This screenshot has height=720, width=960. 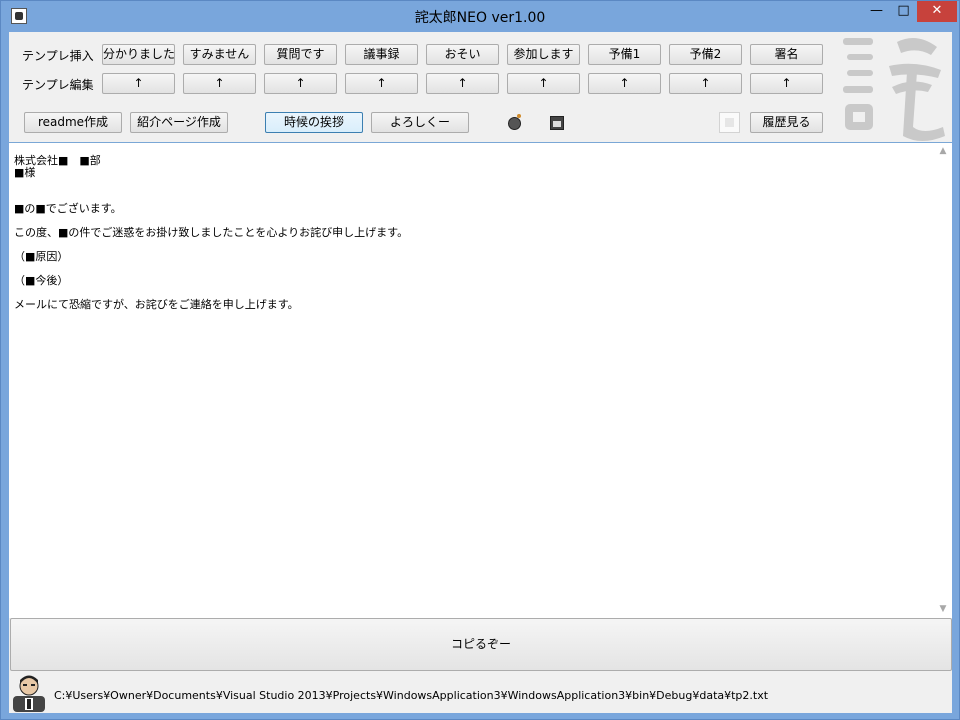 I want to click on editor-line: ■の■でございます。, so click(x=68, y=208).